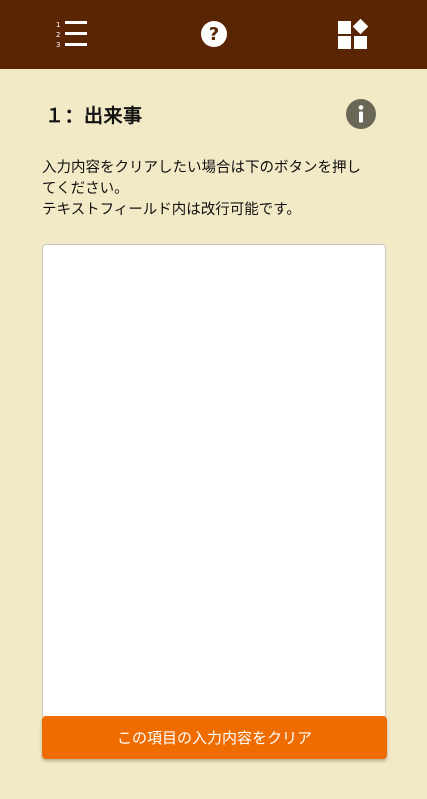 The image size is (427, 799). What do you see at coordinates (58, 35) in the screenshot?
I see `svg-text: 2` at bounding box center [58, 35].